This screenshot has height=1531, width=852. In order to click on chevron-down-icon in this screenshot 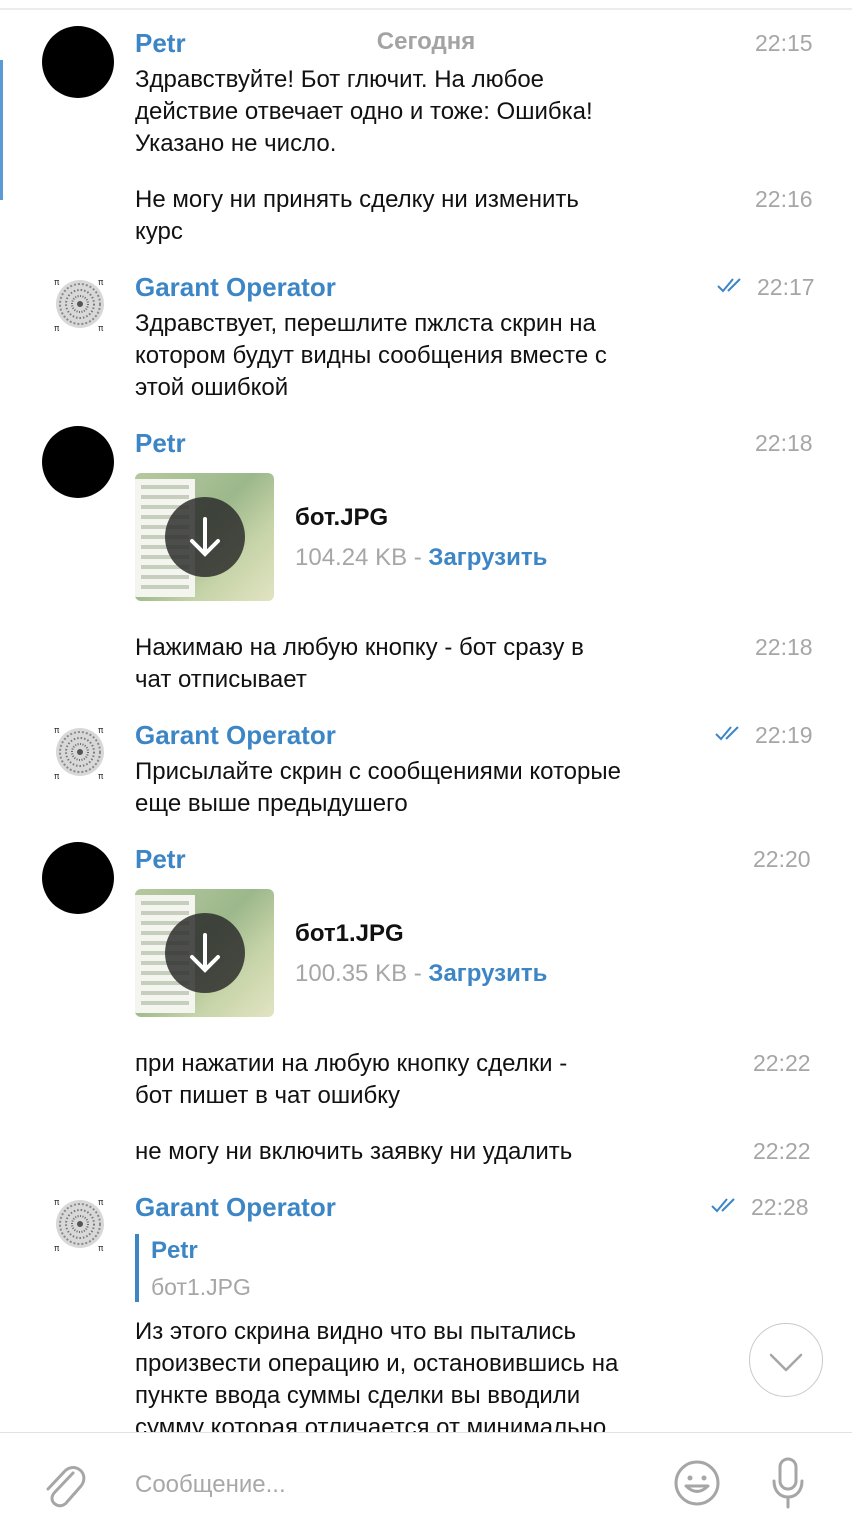, I will do `click(786, 1362)`.